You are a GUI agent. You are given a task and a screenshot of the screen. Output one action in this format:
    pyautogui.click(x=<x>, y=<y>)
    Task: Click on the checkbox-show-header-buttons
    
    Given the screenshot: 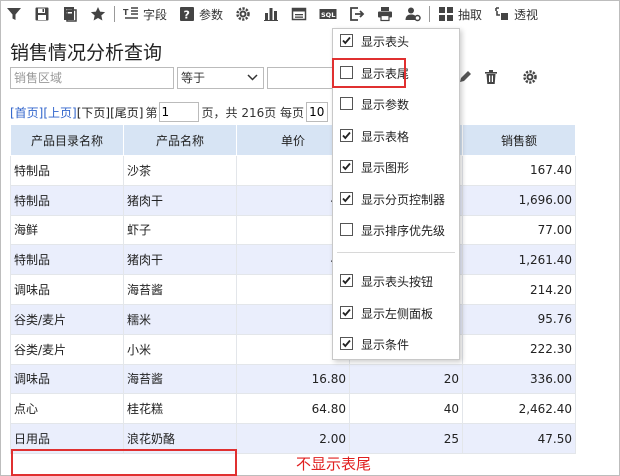 What is the action you would take?
    pyautogui.click(x=346, y=280)
    